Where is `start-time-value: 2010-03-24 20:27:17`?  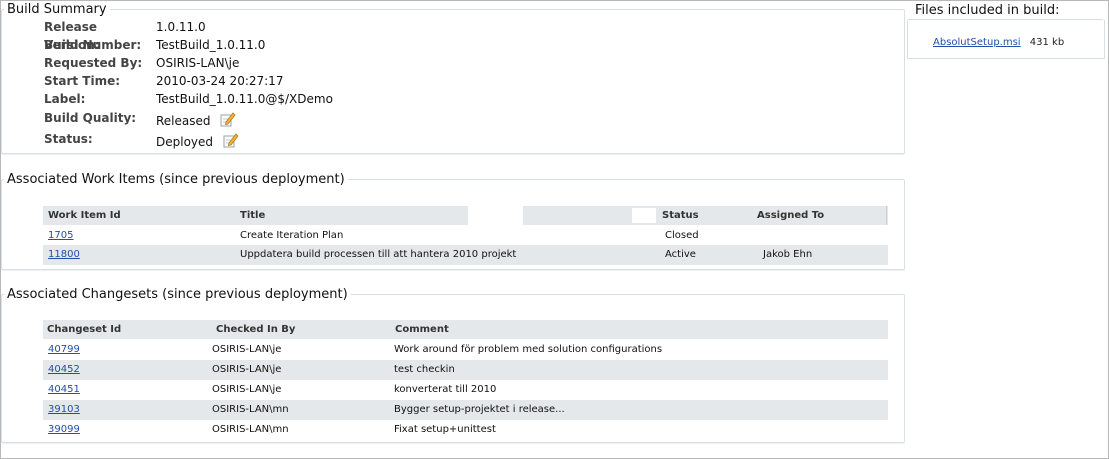
start-time-value: 2010-03-24 20:27:17 is located at coordinates (220, 81).